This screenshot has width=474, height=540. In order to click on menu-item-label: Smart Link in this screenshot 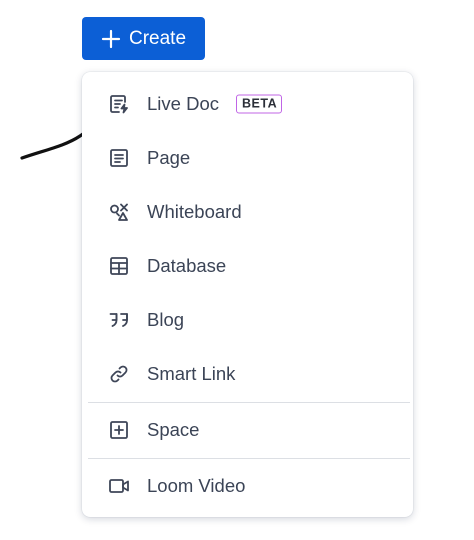, I will do `click(191, 373)`.